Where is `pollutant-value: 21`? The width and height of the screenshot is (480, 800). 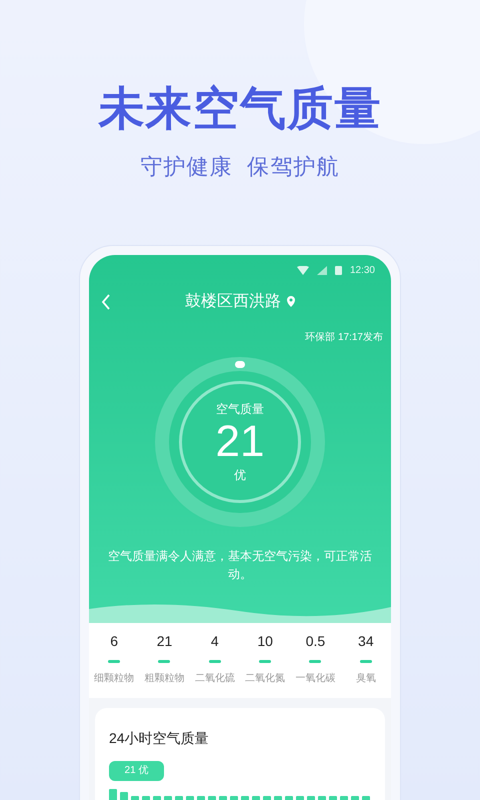 pollutant-value: 21 is located at coordinates (164, 641).